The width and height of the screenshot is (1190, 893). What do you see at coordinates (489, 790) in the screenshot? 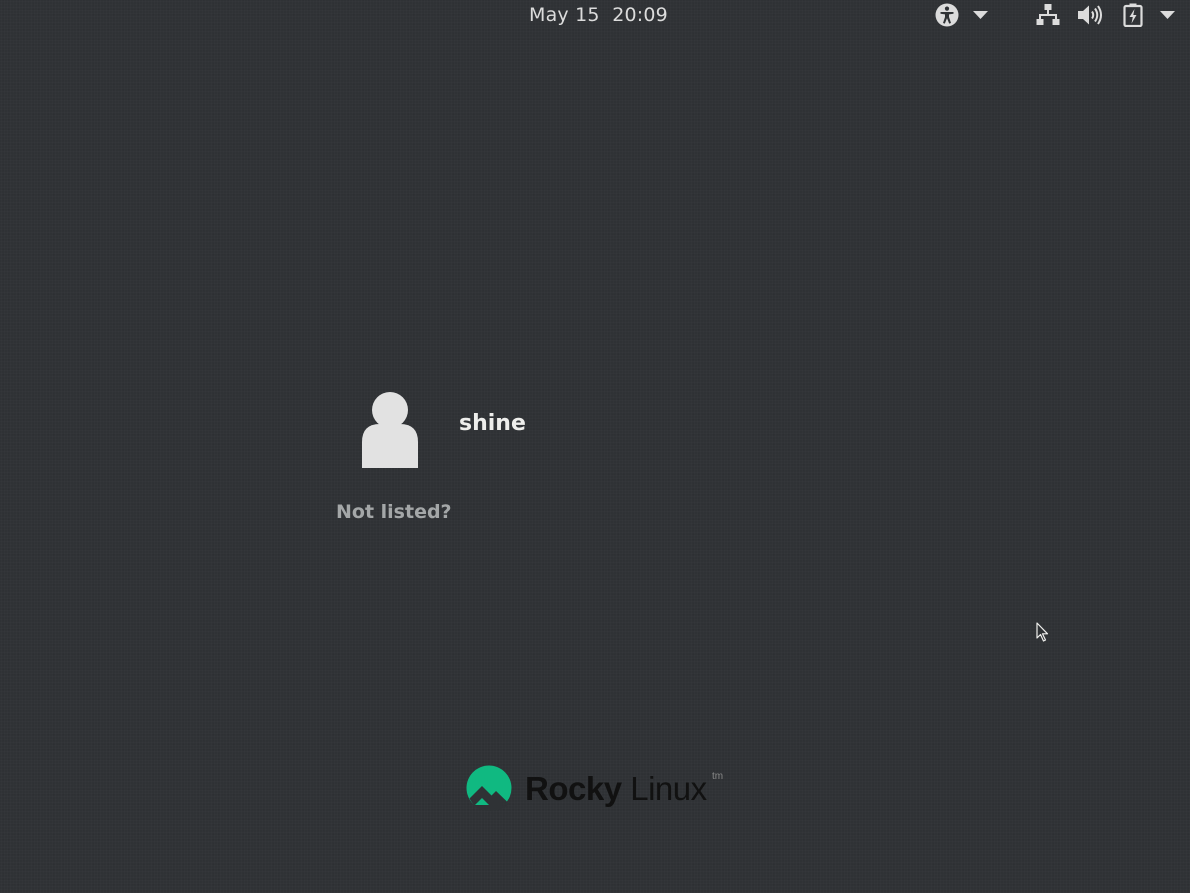
I see `rocky-linux-logo-icon` at bounding box center [489, 790].